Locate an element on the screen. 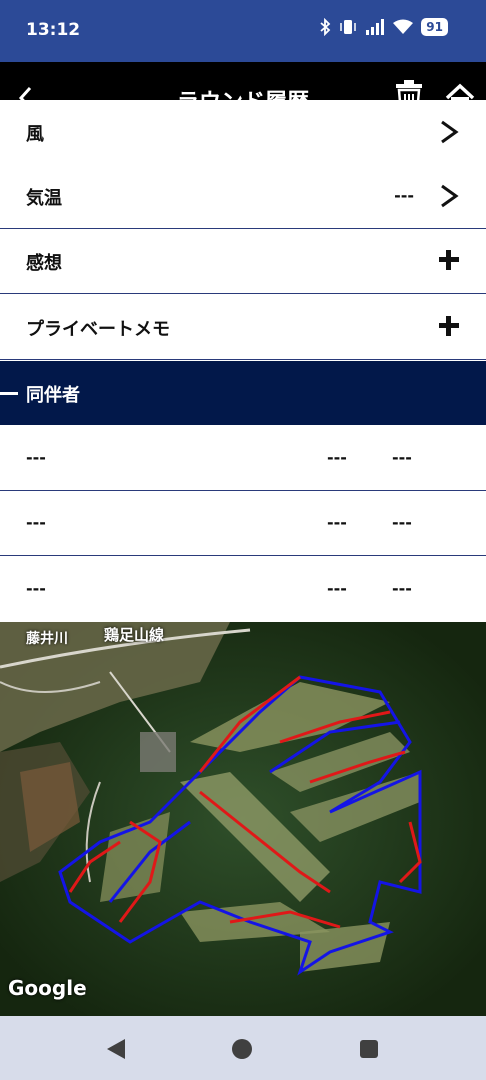 The height and width of the screenshot is (1080, 486). collapse-icon is located at coordinates (9, 393).